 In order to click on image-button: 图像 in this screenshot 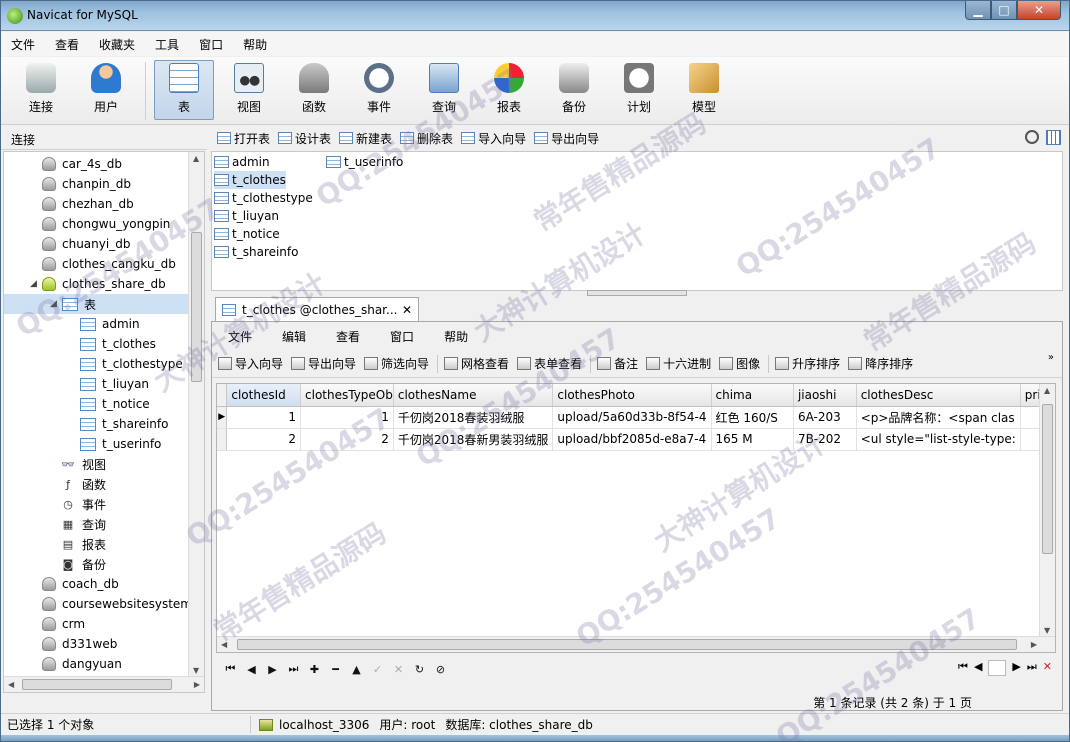, I will do `click(739, 363)`.